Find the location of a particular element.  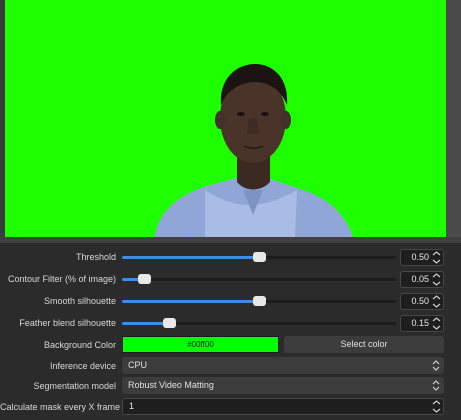

feather-blend-decrement-button is located at coordinates (436, 327).